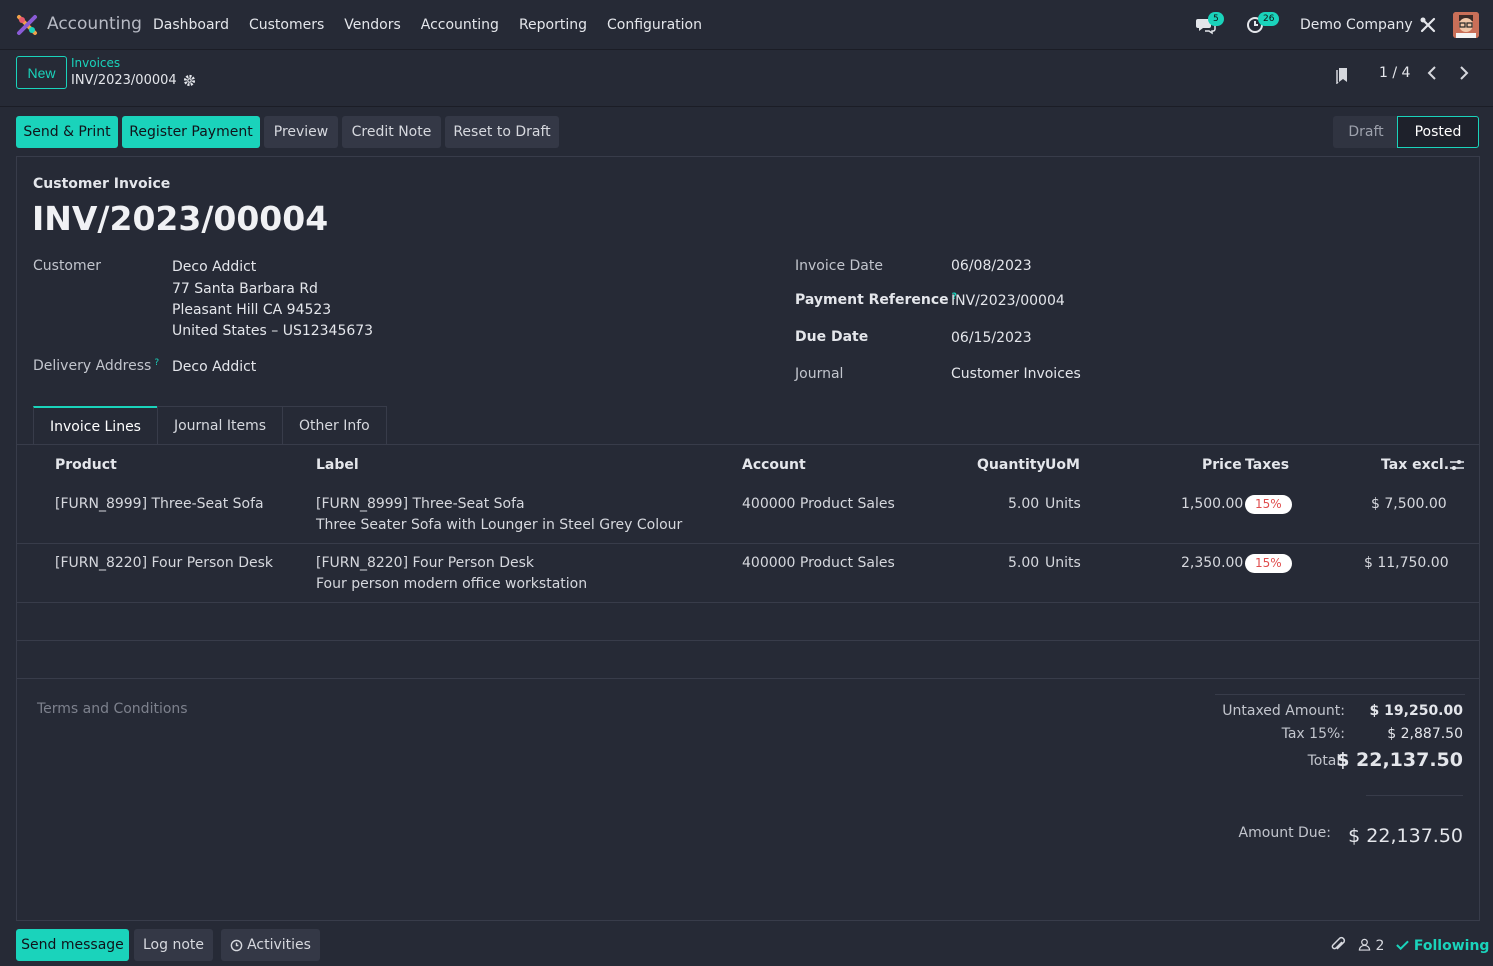 Image resolution: width=1493 pixels, height=966 pixels. I want to click on col-label: Label, so click(337, 465).